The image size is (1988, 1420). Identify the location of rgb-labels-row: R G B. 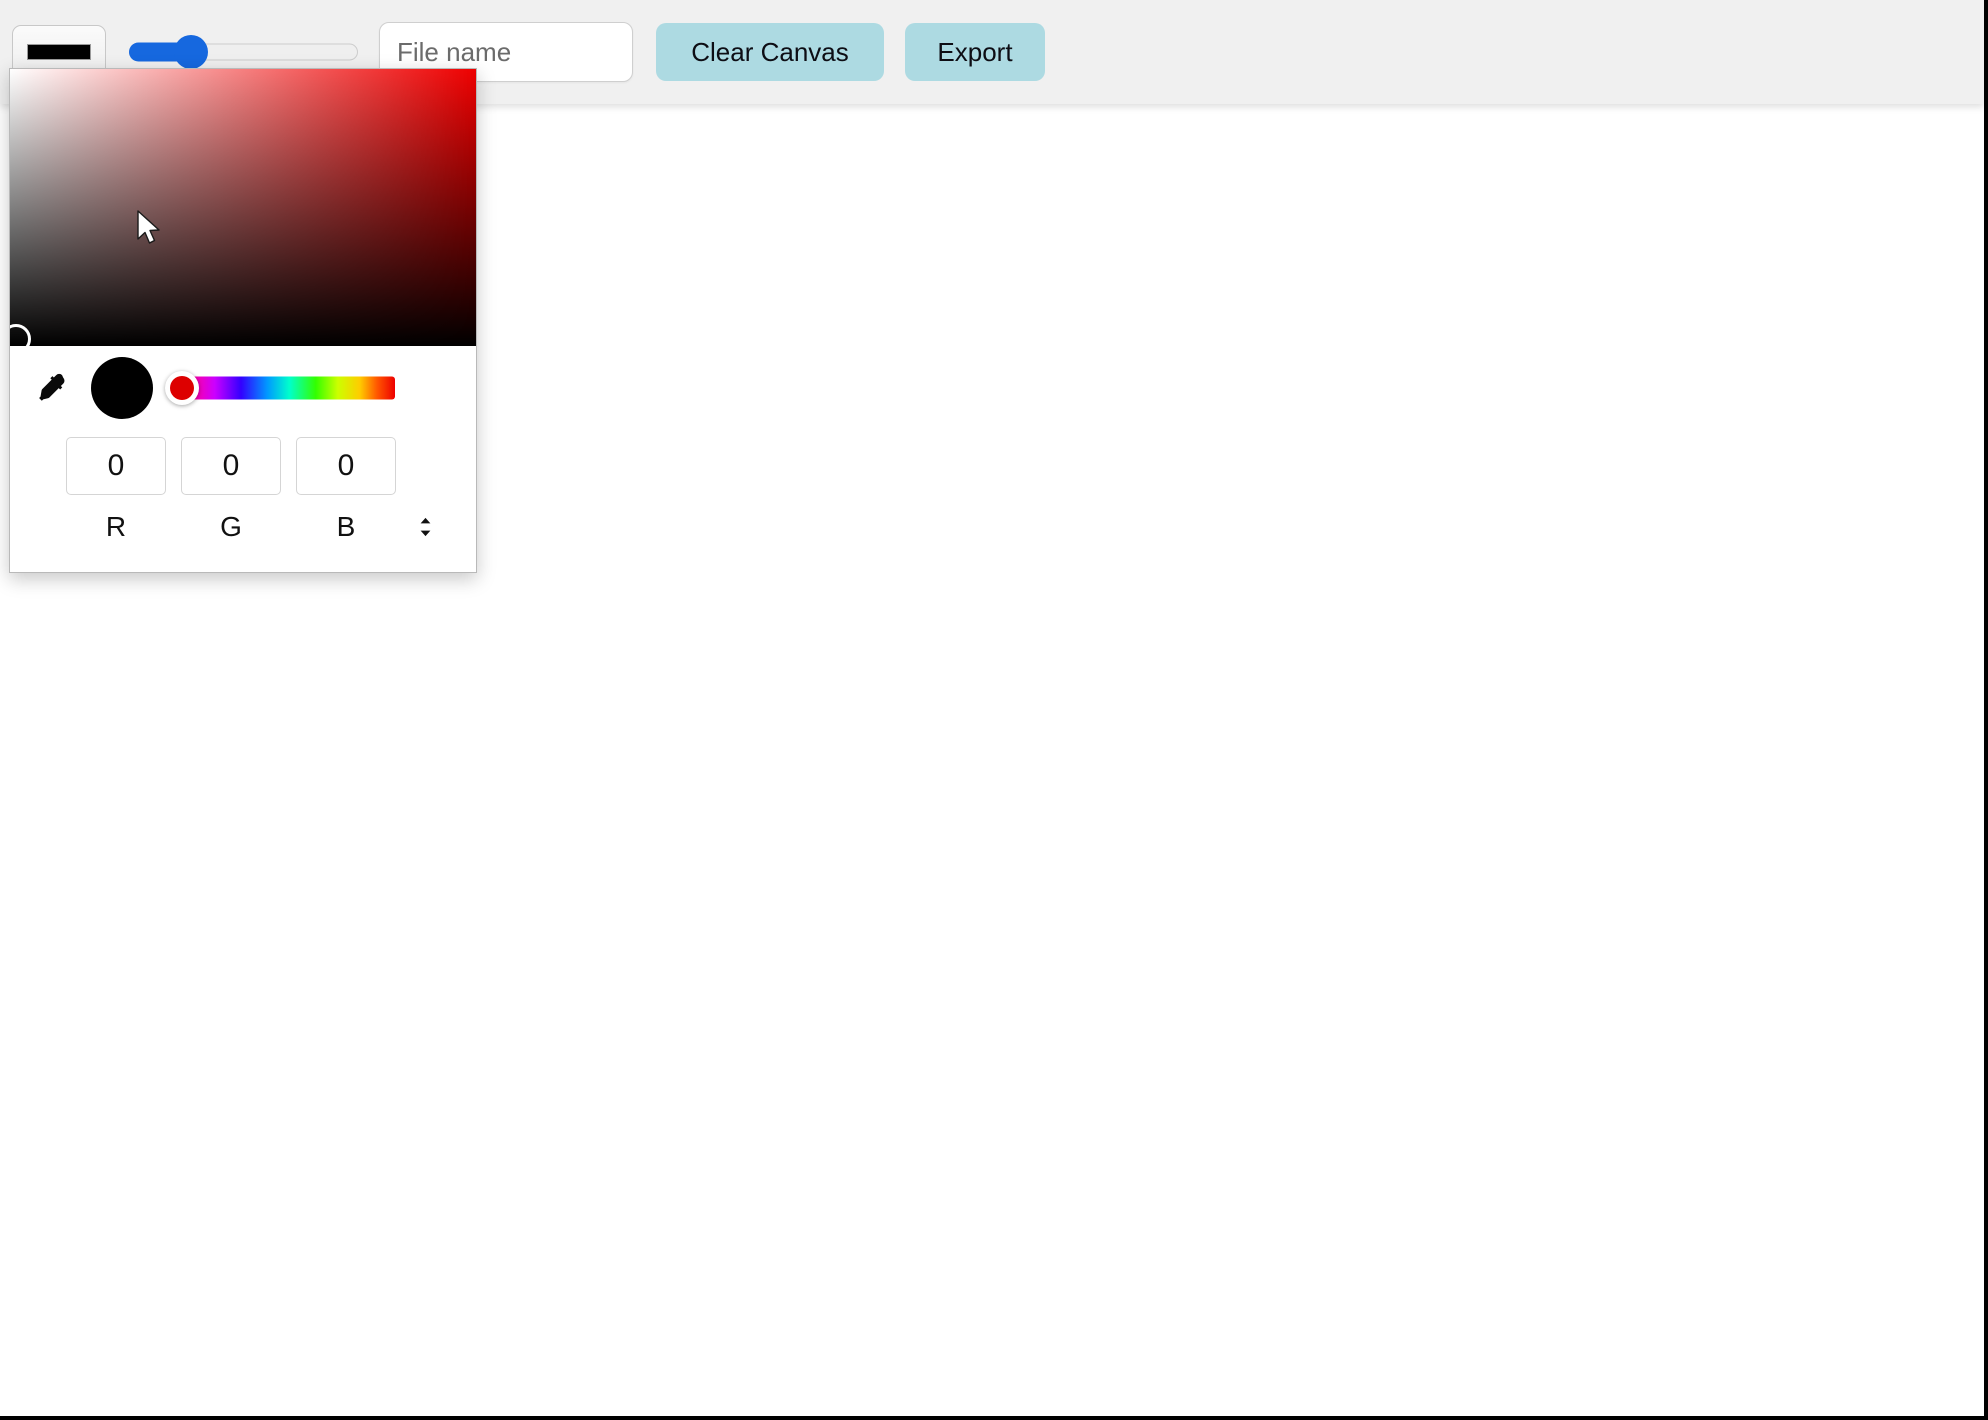
(243, 527).